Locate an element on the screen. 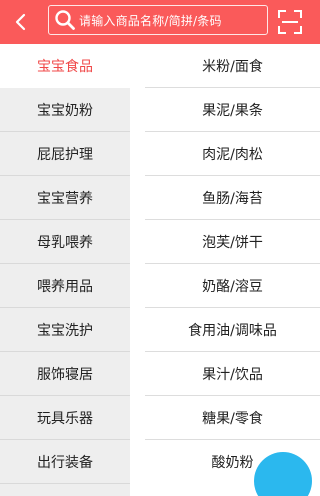  category-item-breastfeeding: 母乳喂养 is located at coordinates (65, 242).